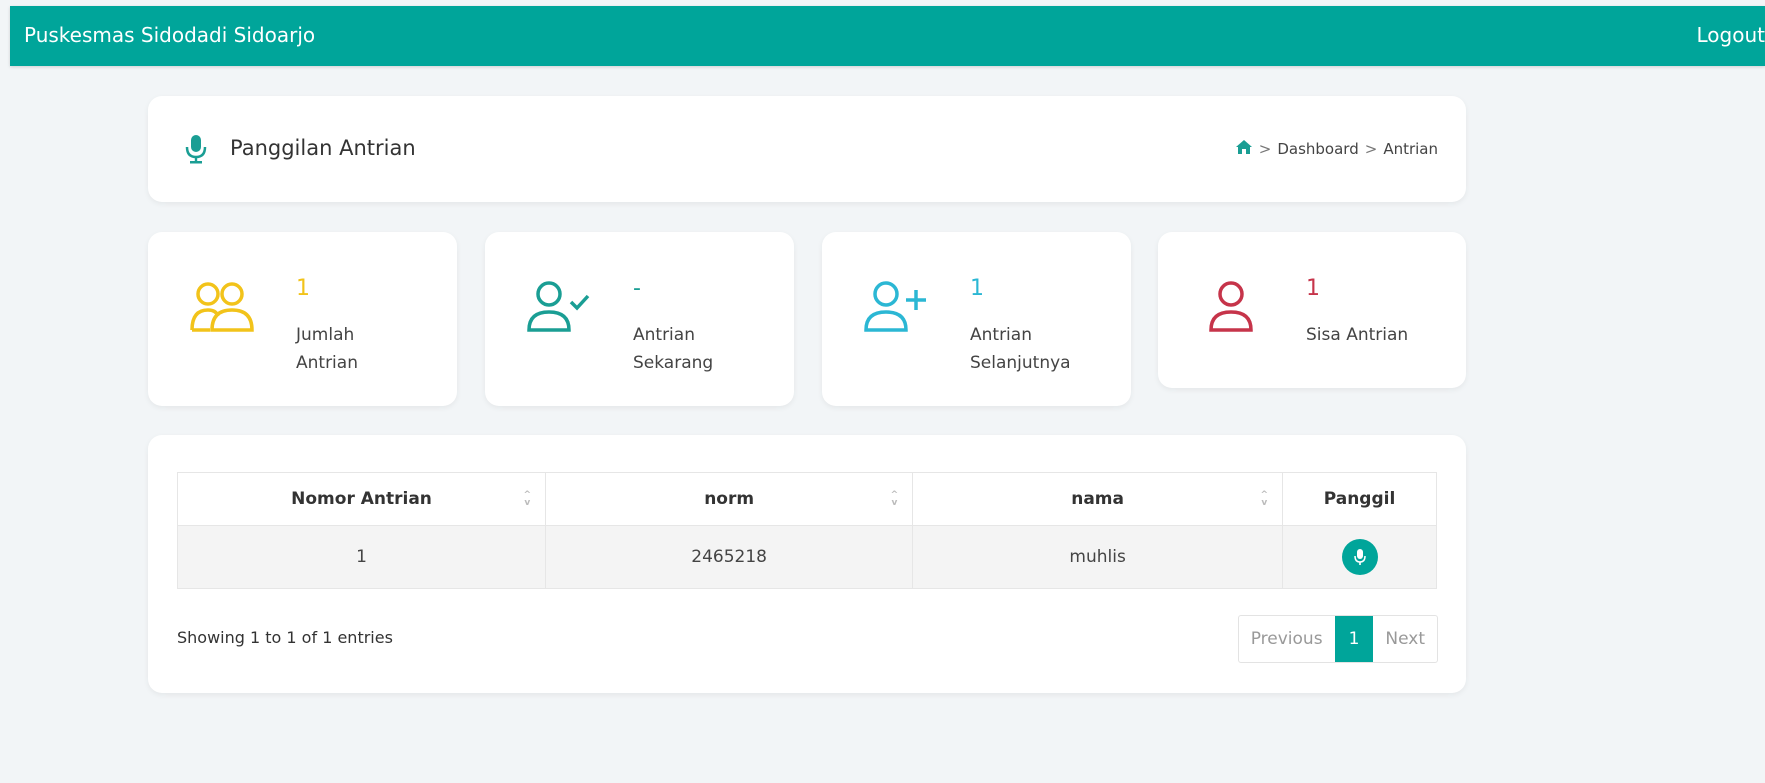 This screenshot has height=783, width=1765. I want to click on stat-label-line: Jumlah, so click(325, 335).